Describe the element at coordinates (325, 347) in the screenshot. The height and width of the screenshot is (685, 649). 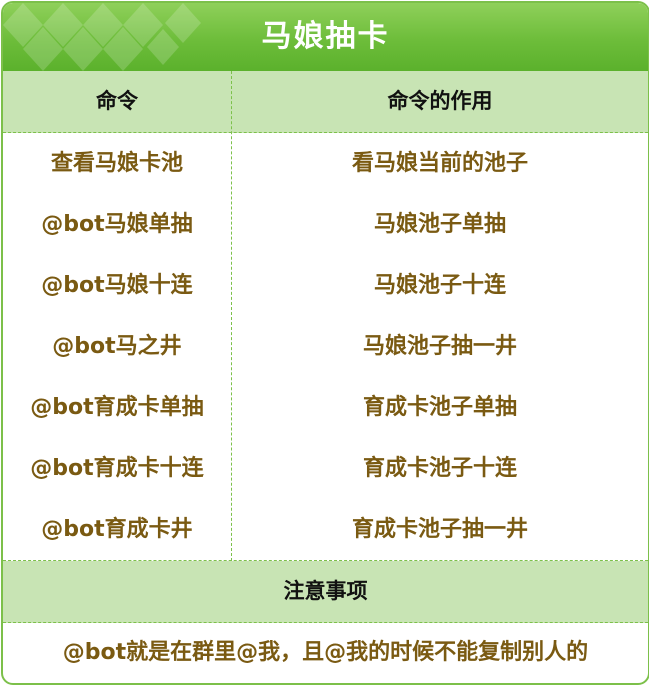
I see `table-row: @bot马之井 马娘池子抽一井` at that location.